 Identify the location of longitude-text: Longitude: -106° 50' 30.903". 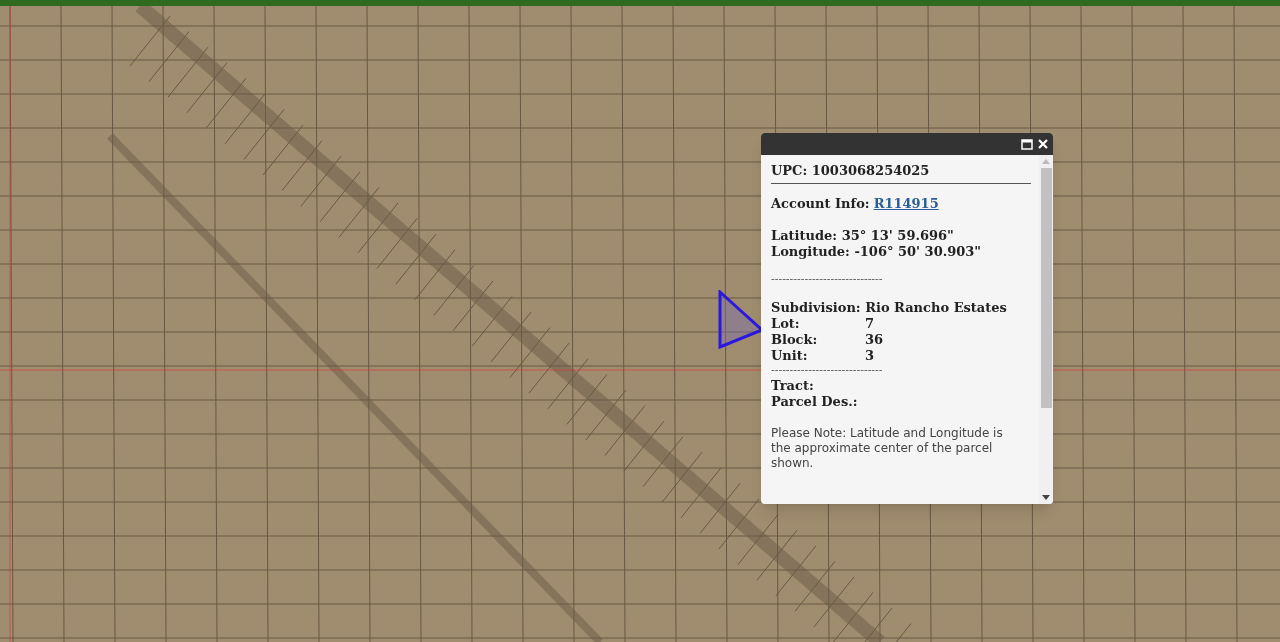
(877, 252).